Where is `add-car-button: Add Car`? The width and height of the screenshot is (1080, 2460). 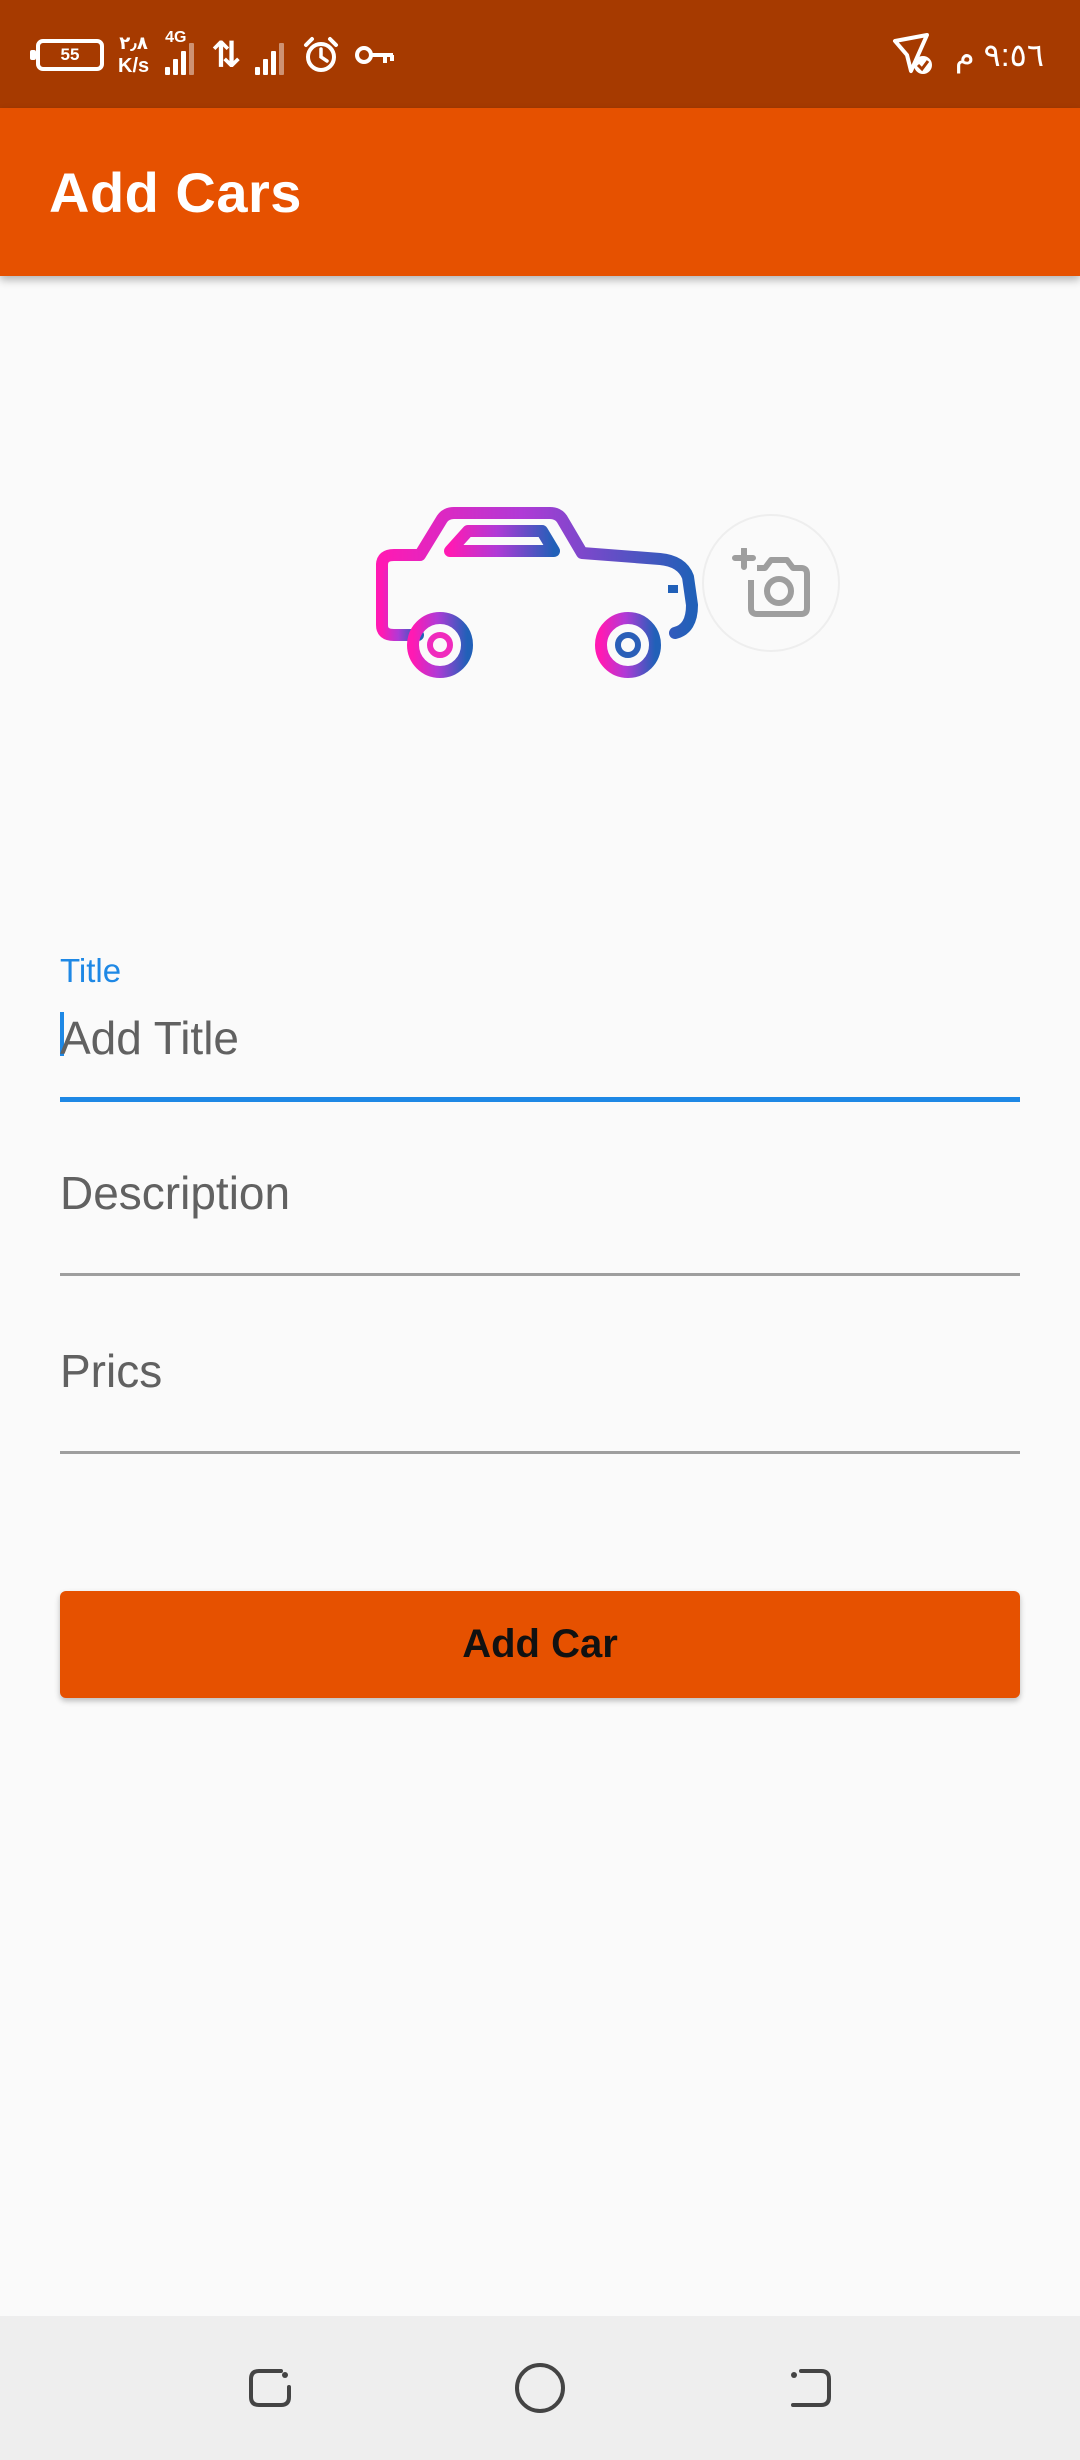
add-car-button: Add Car is located at coordinates (540, 1644).